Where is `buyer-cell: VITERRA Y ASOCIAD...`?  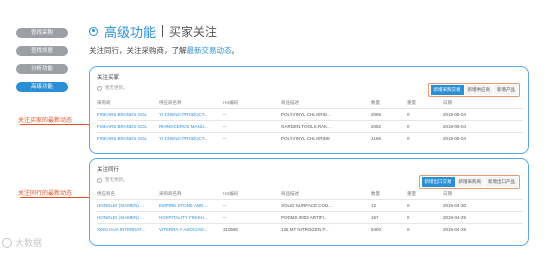
buyer-cell: VITERRA Y ASOCIAD... is located at coordinates (191, 228).